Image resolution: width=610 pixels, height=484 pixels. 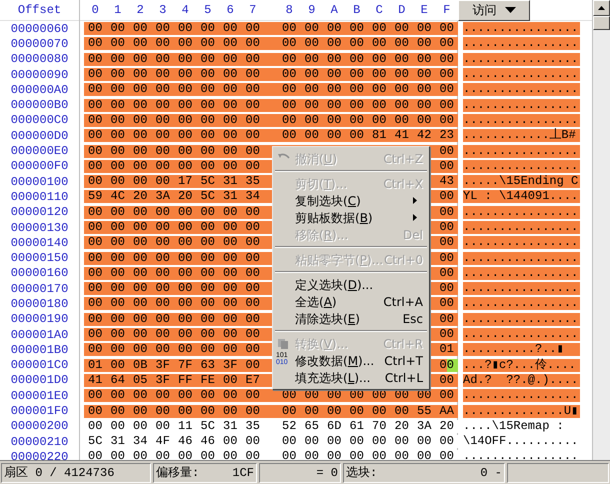 I want to click on menu-item: 复制选块(C), so click(x=351, y=200).